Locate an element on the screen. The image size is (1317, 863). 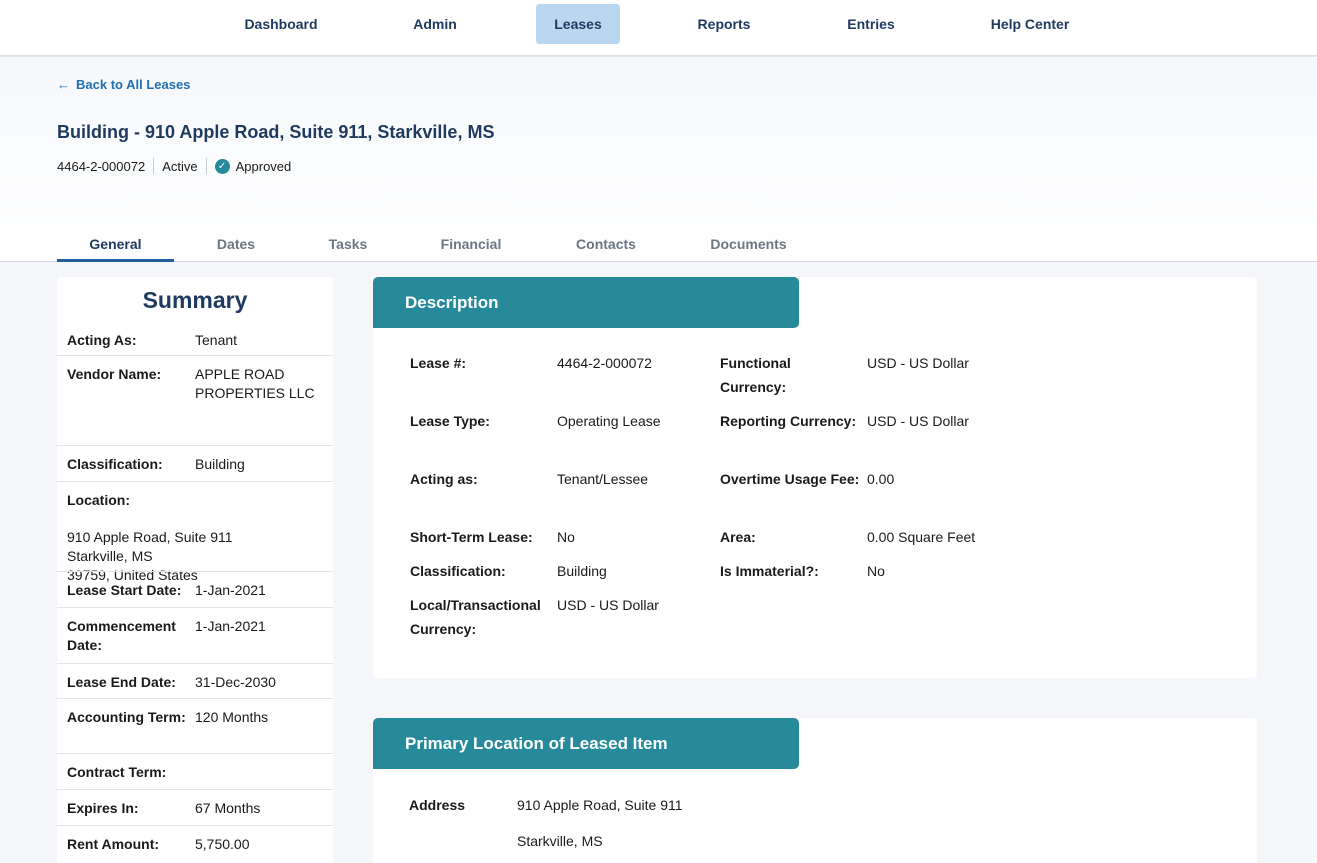
tab-dates: Dates is located at coordinates (236, 249).